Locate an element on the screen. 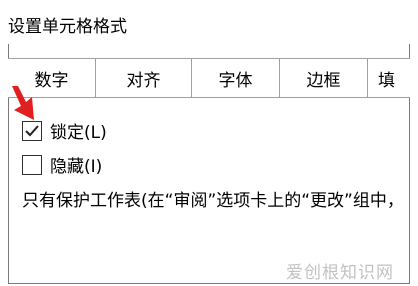 This screenshot has width=418, height=286. hide-option: 隐藏(I) is located at coordinates (62, 164).